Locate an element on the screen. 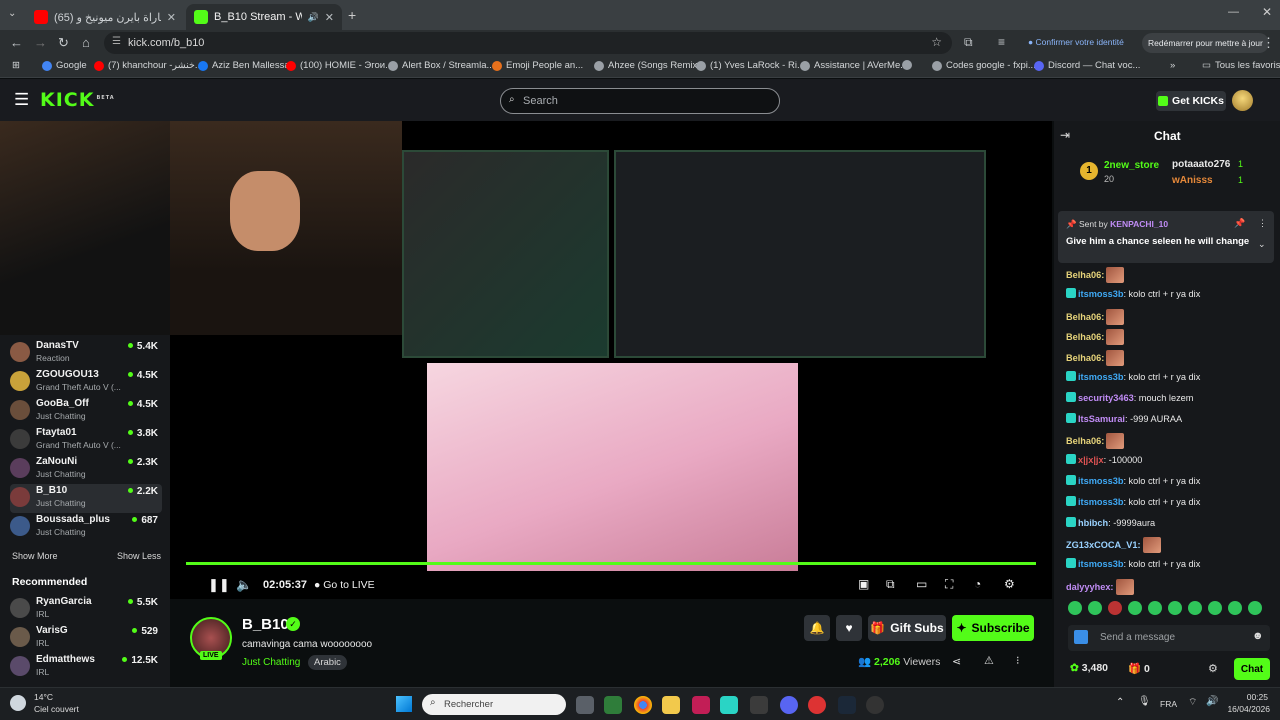 The width and height of the screenshot is (1280, 720). tab-kick: B_B10 Stream - Watch Live 🔊 ✕ is located at coordinates (264, 17).